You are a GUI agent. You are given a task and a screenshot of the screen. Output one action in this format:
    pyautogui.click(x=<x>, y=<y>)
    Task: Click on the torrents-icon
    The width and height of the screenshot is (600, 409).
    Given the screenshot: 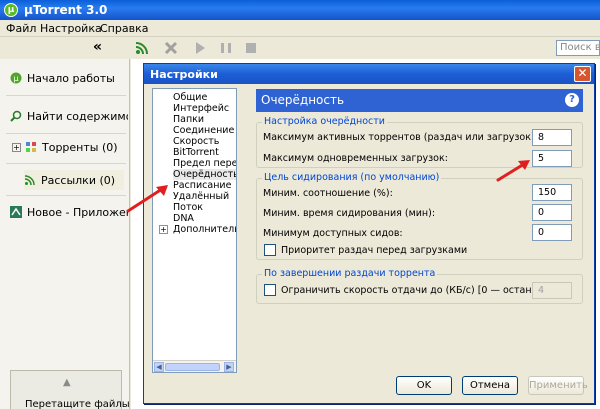 What is the action you would take?
    pyautogui.click(x=31, y=147)
    